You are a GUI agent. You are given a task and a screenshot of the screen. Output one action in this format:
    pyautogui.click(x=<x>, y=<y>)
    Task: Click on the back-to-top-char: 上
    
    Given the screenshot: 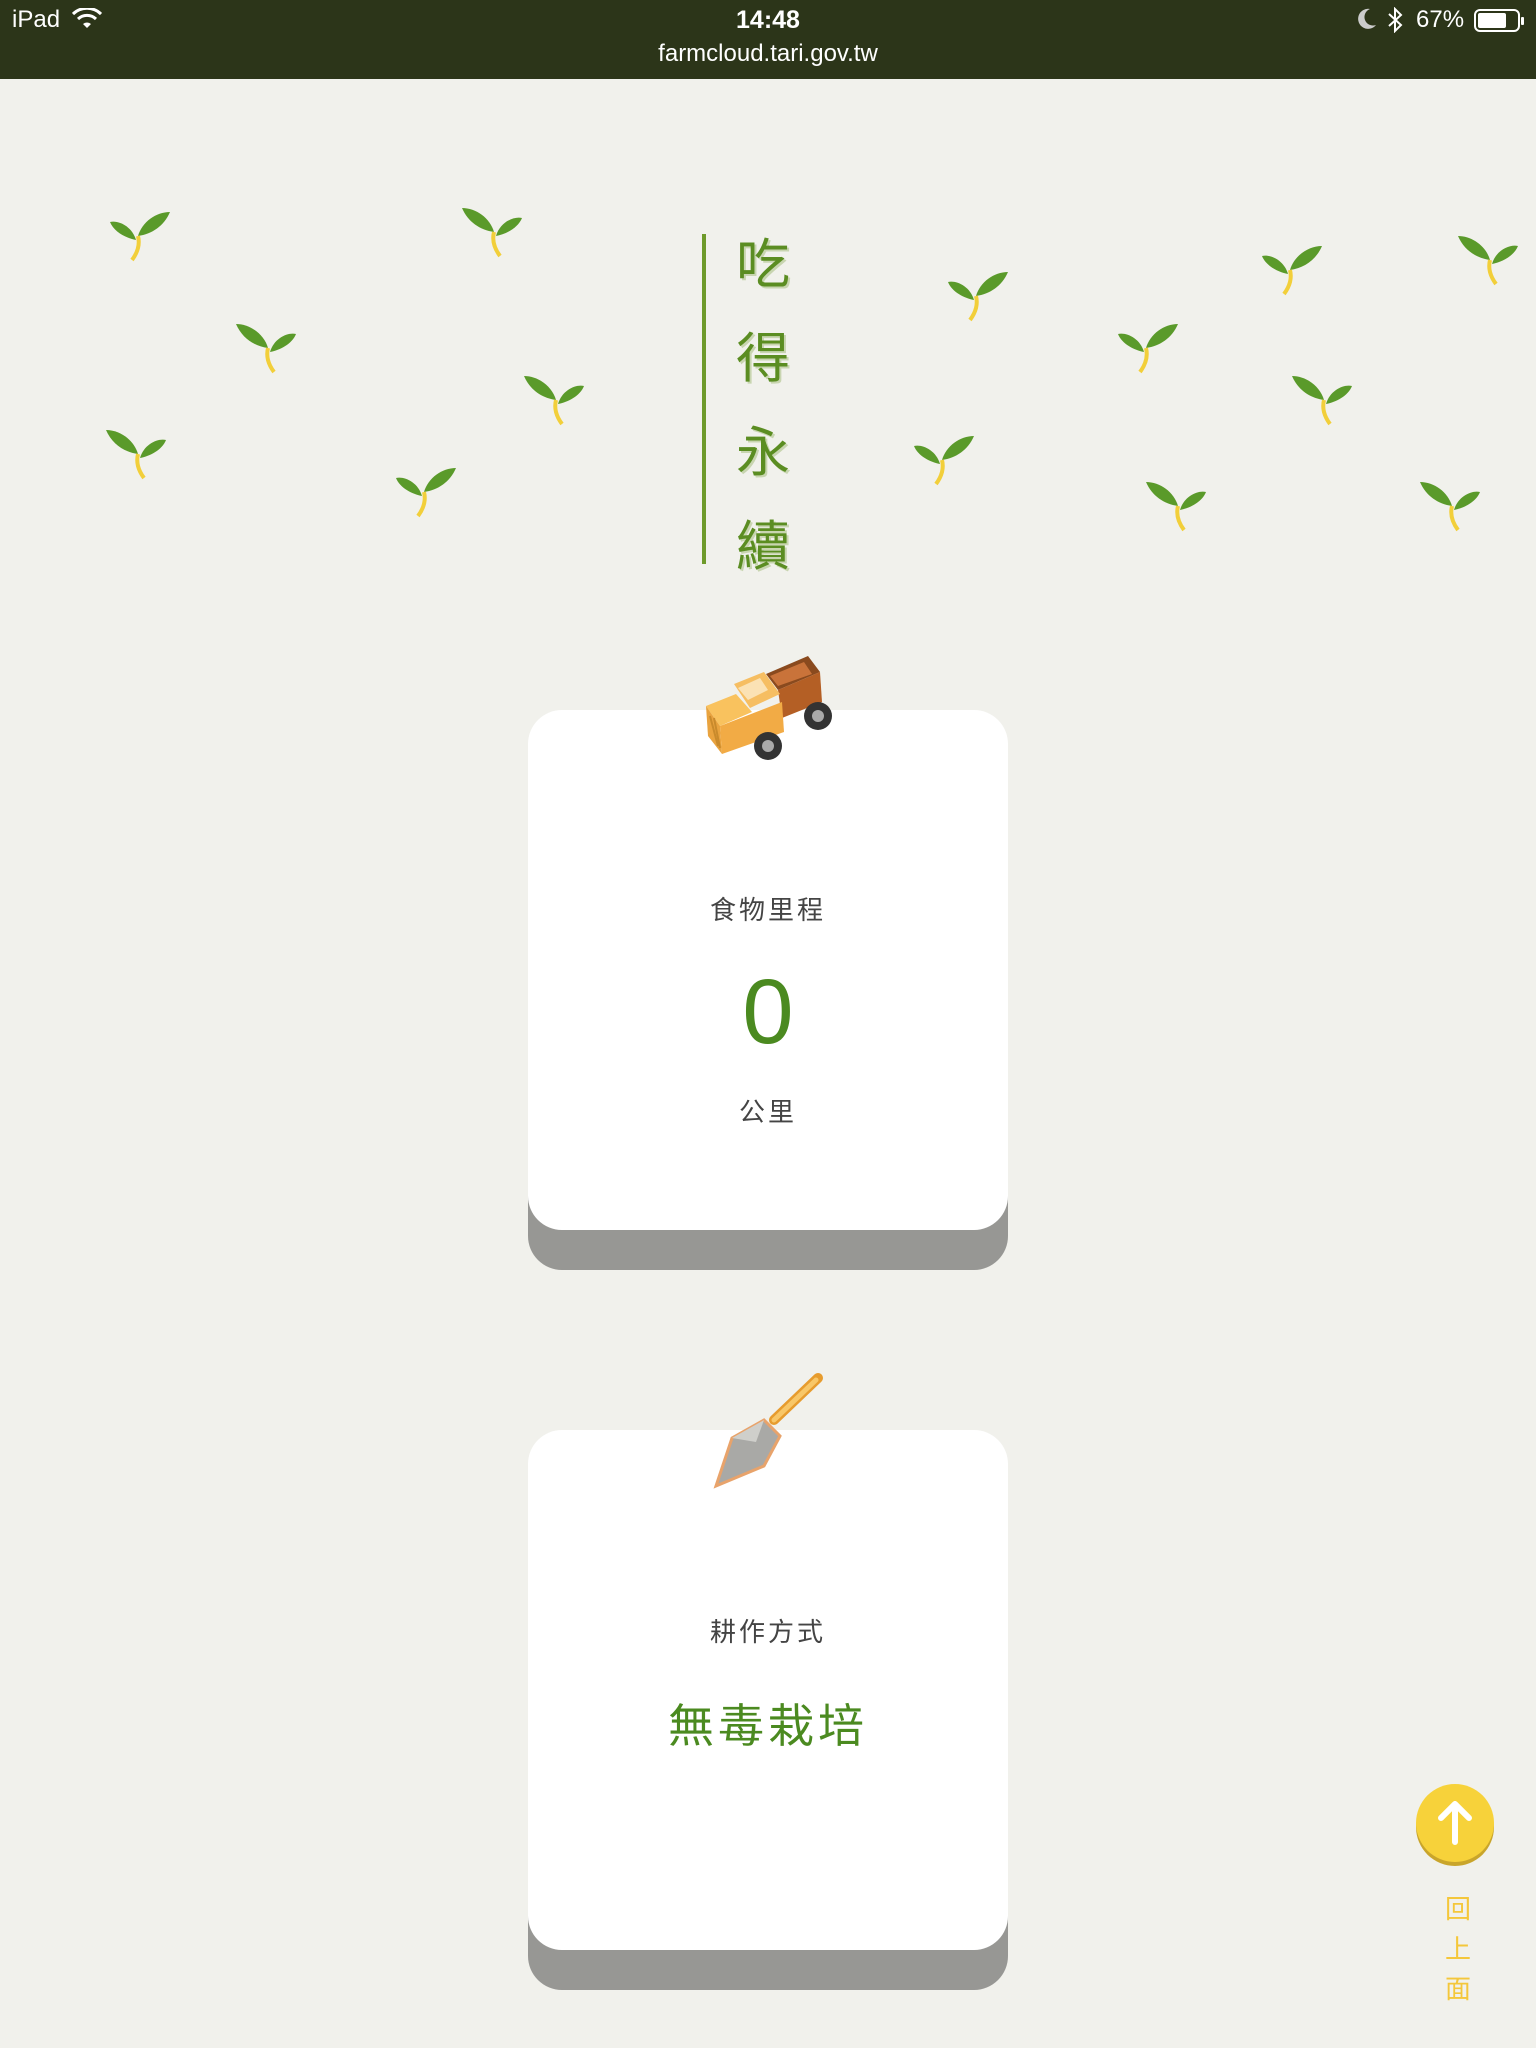 What is the action you would take?
    pyautogui.click(x=1457, y=1950)
    